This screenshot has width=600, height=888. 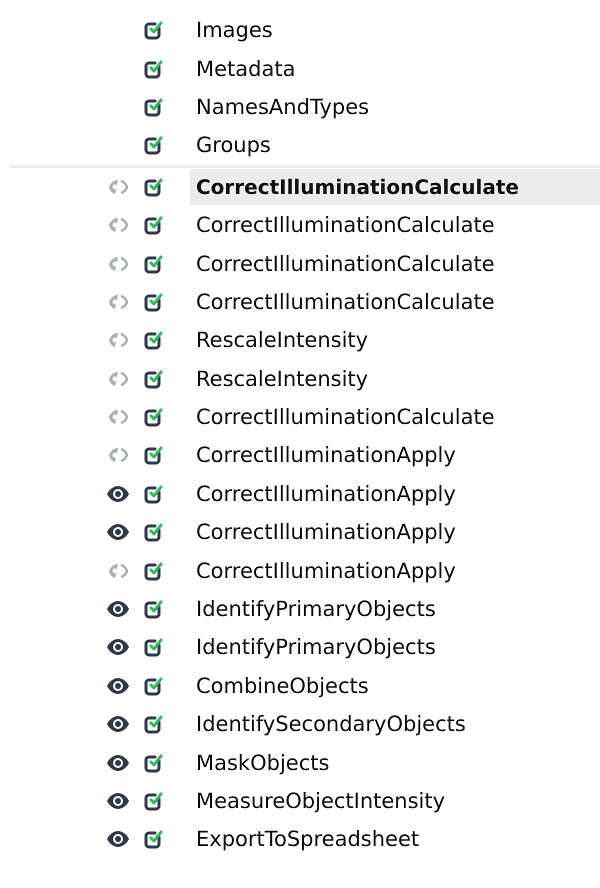 What do you see at coordinates (263, 762) in the screenshot?
I see `module-name: MaskObjects` at bounding box center [263, 762].